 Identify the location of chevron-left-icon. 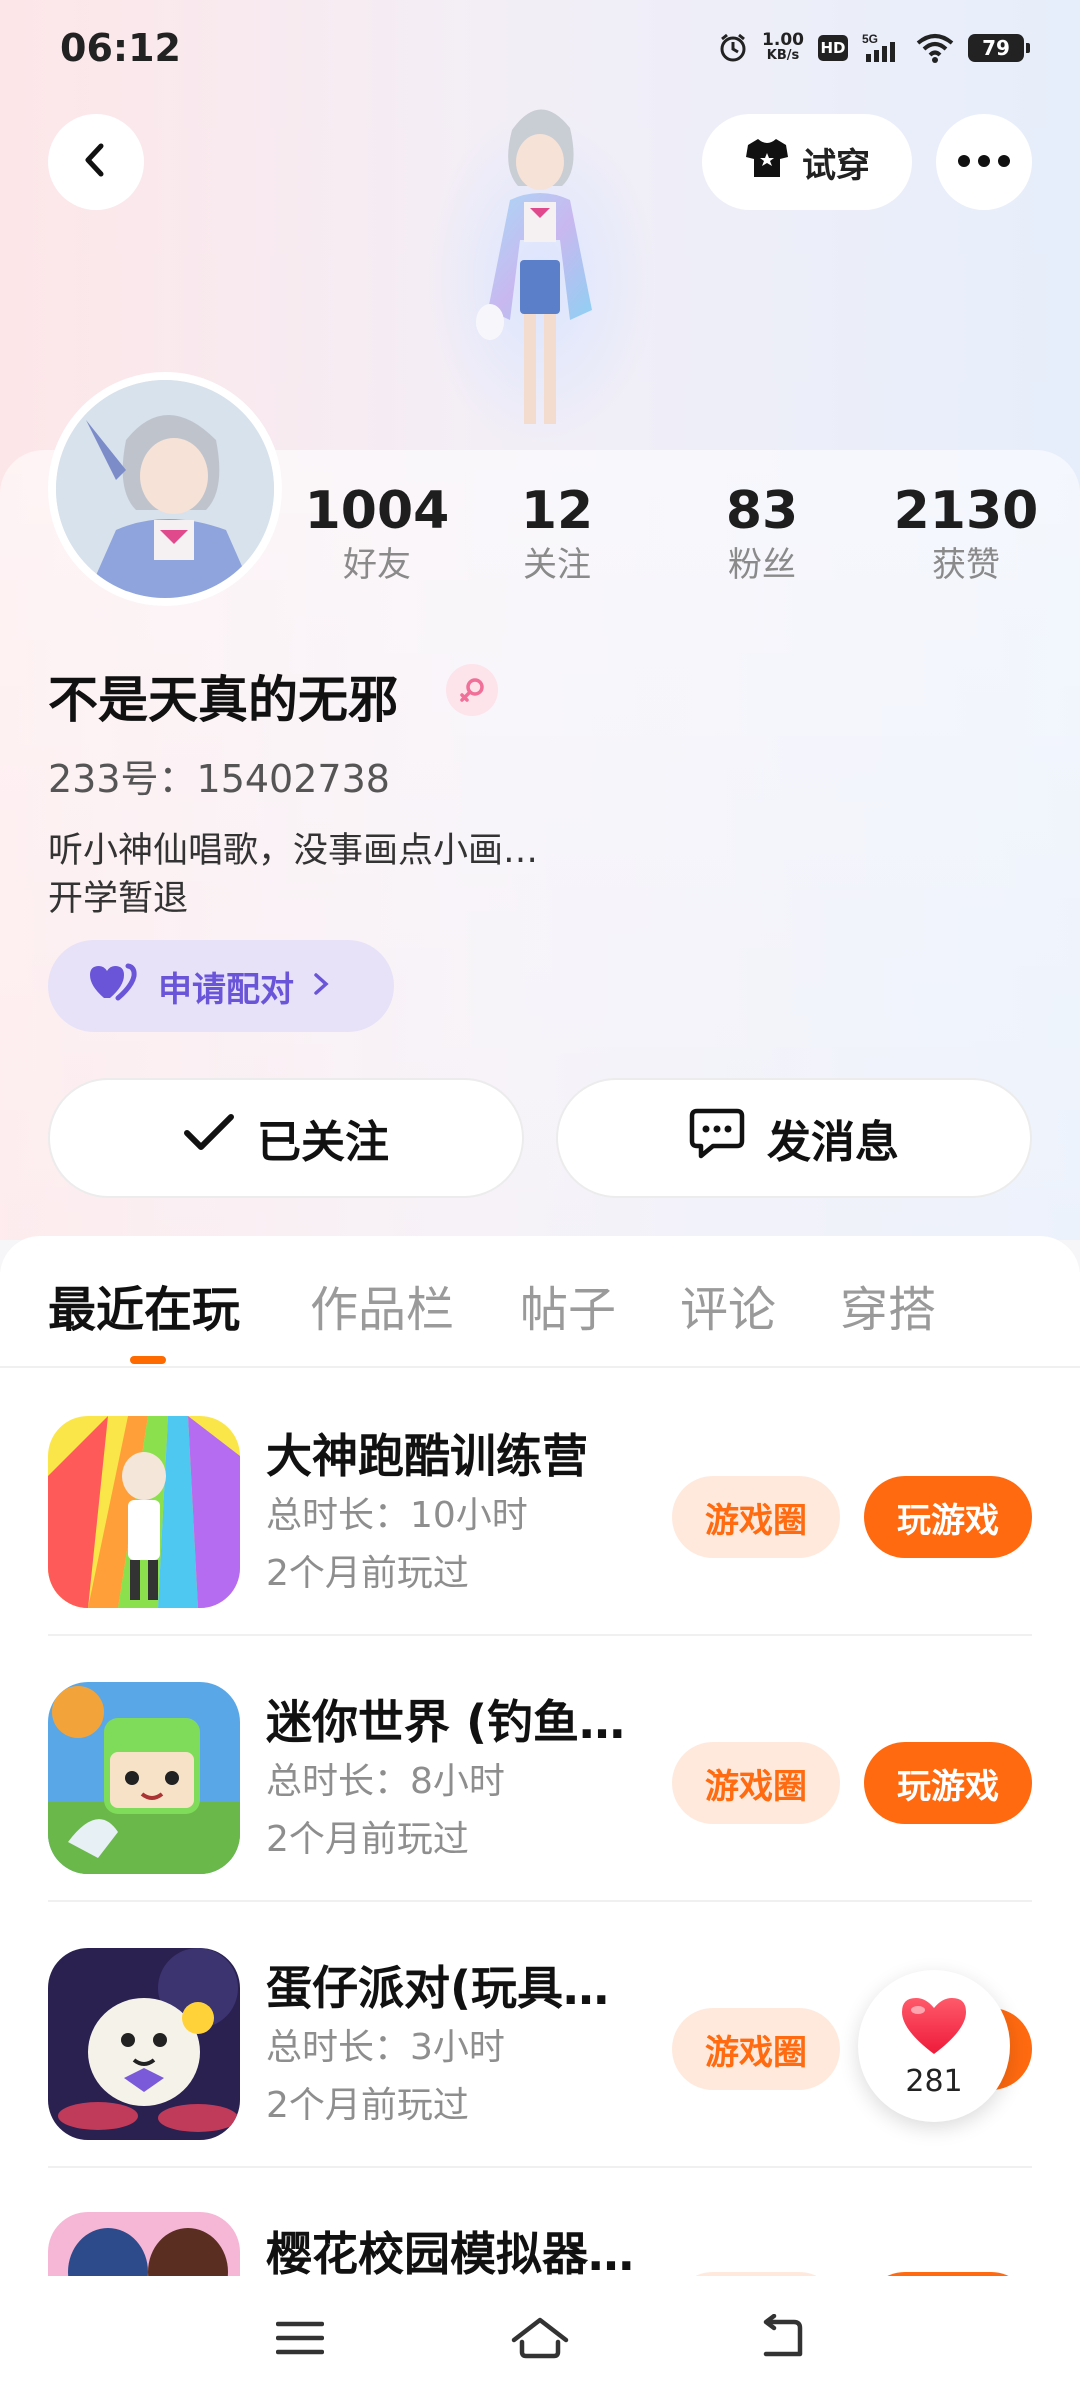
(96, 162).